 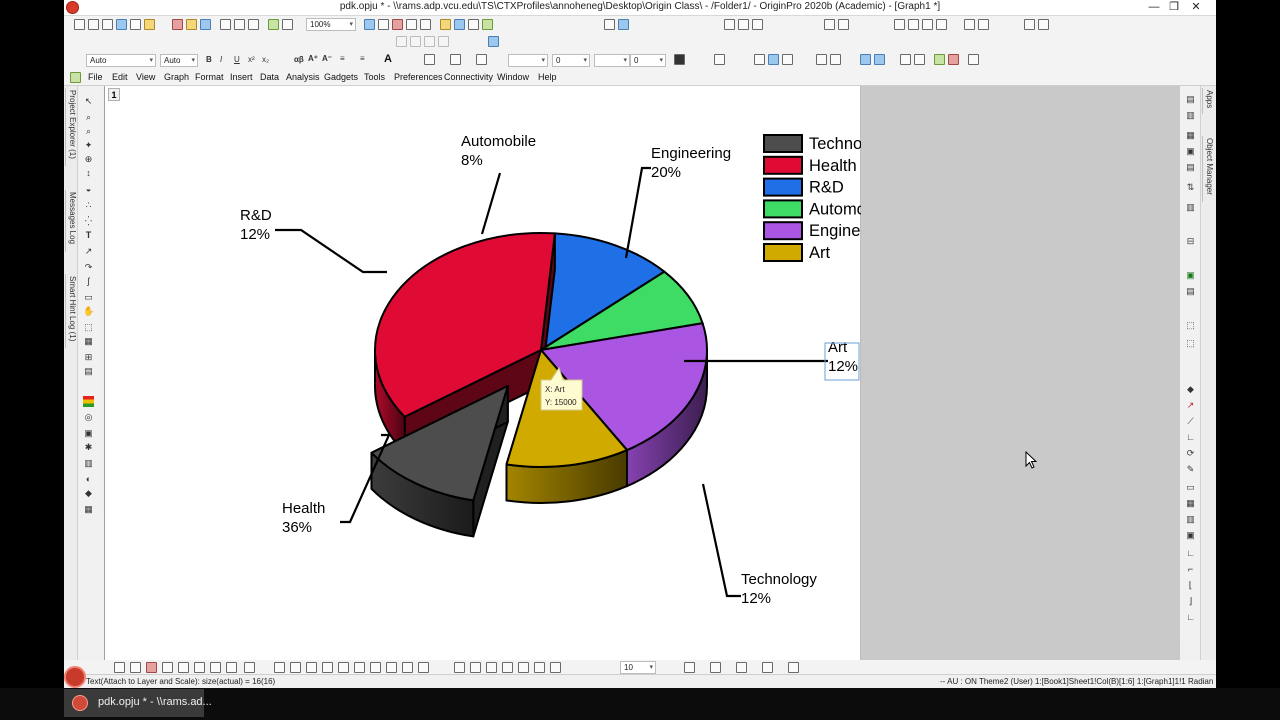 I want to click on layer-management-icon: ▤, so click(x=1190, y=99).